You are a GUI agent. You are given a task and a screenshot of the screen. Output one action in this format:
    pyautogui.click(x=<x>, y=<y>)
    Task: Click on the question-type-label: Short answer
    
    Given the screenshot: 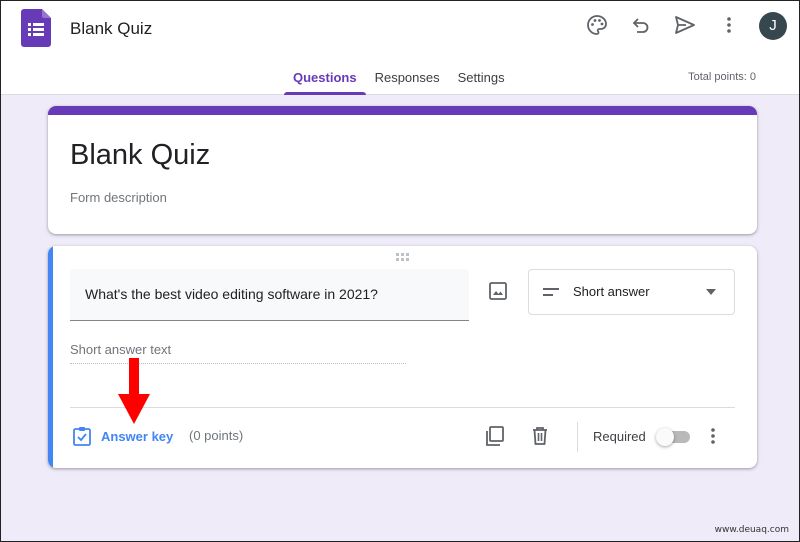 What is the action you would take?
    pyautogui.click(x=611, y=291)
    